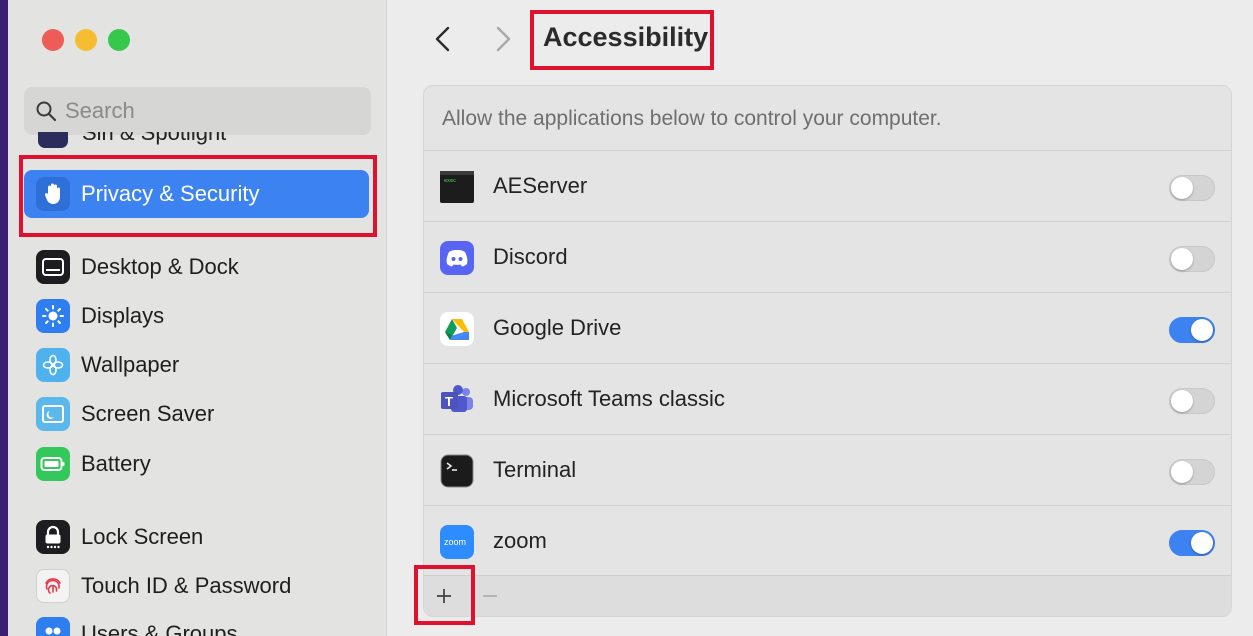  What do you see at coordinates (197, 111) in the screenshot?
I see `search-field: Search` at bounding box center [197, 111].